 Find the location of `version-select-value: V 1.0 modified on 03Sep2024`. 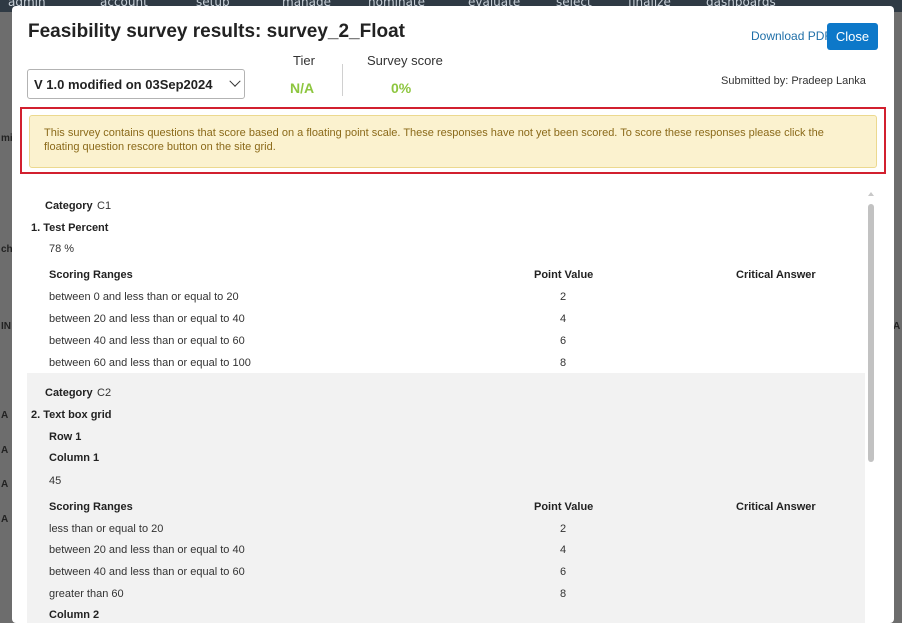

version-select-value: V 1.0 modified on 03Sep2024 is located at coordinates (123, 84).